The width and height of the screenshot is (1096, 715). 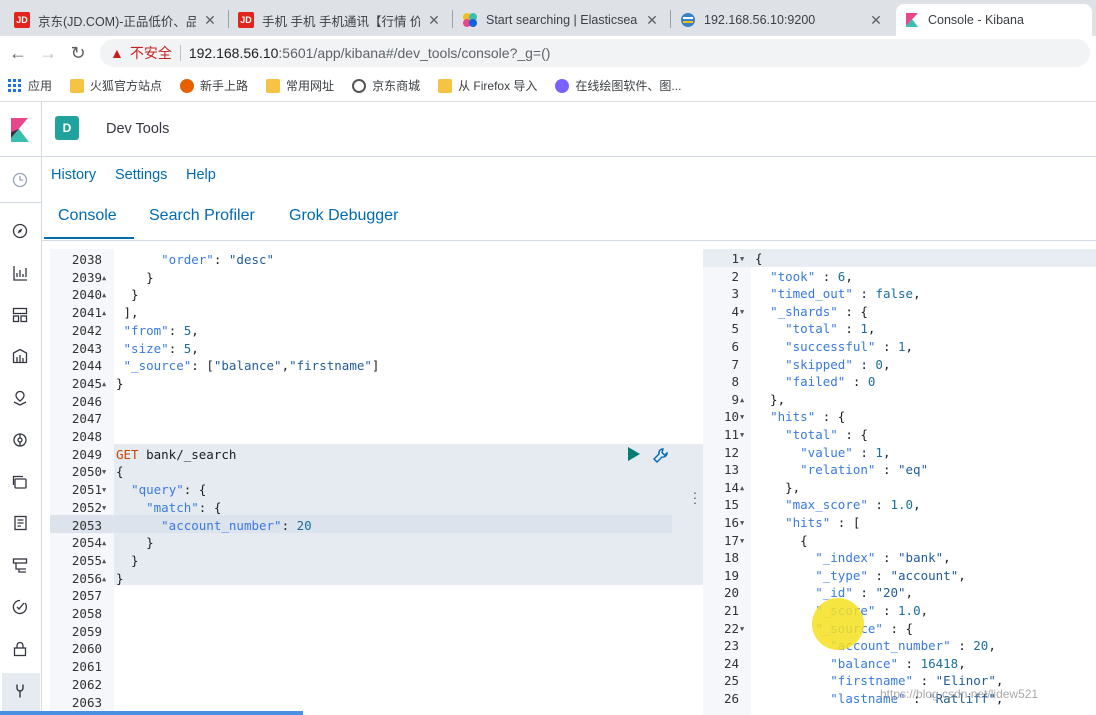 I want to click on editor-line: 2042 "from": 5,, so click(x=361, y=331).